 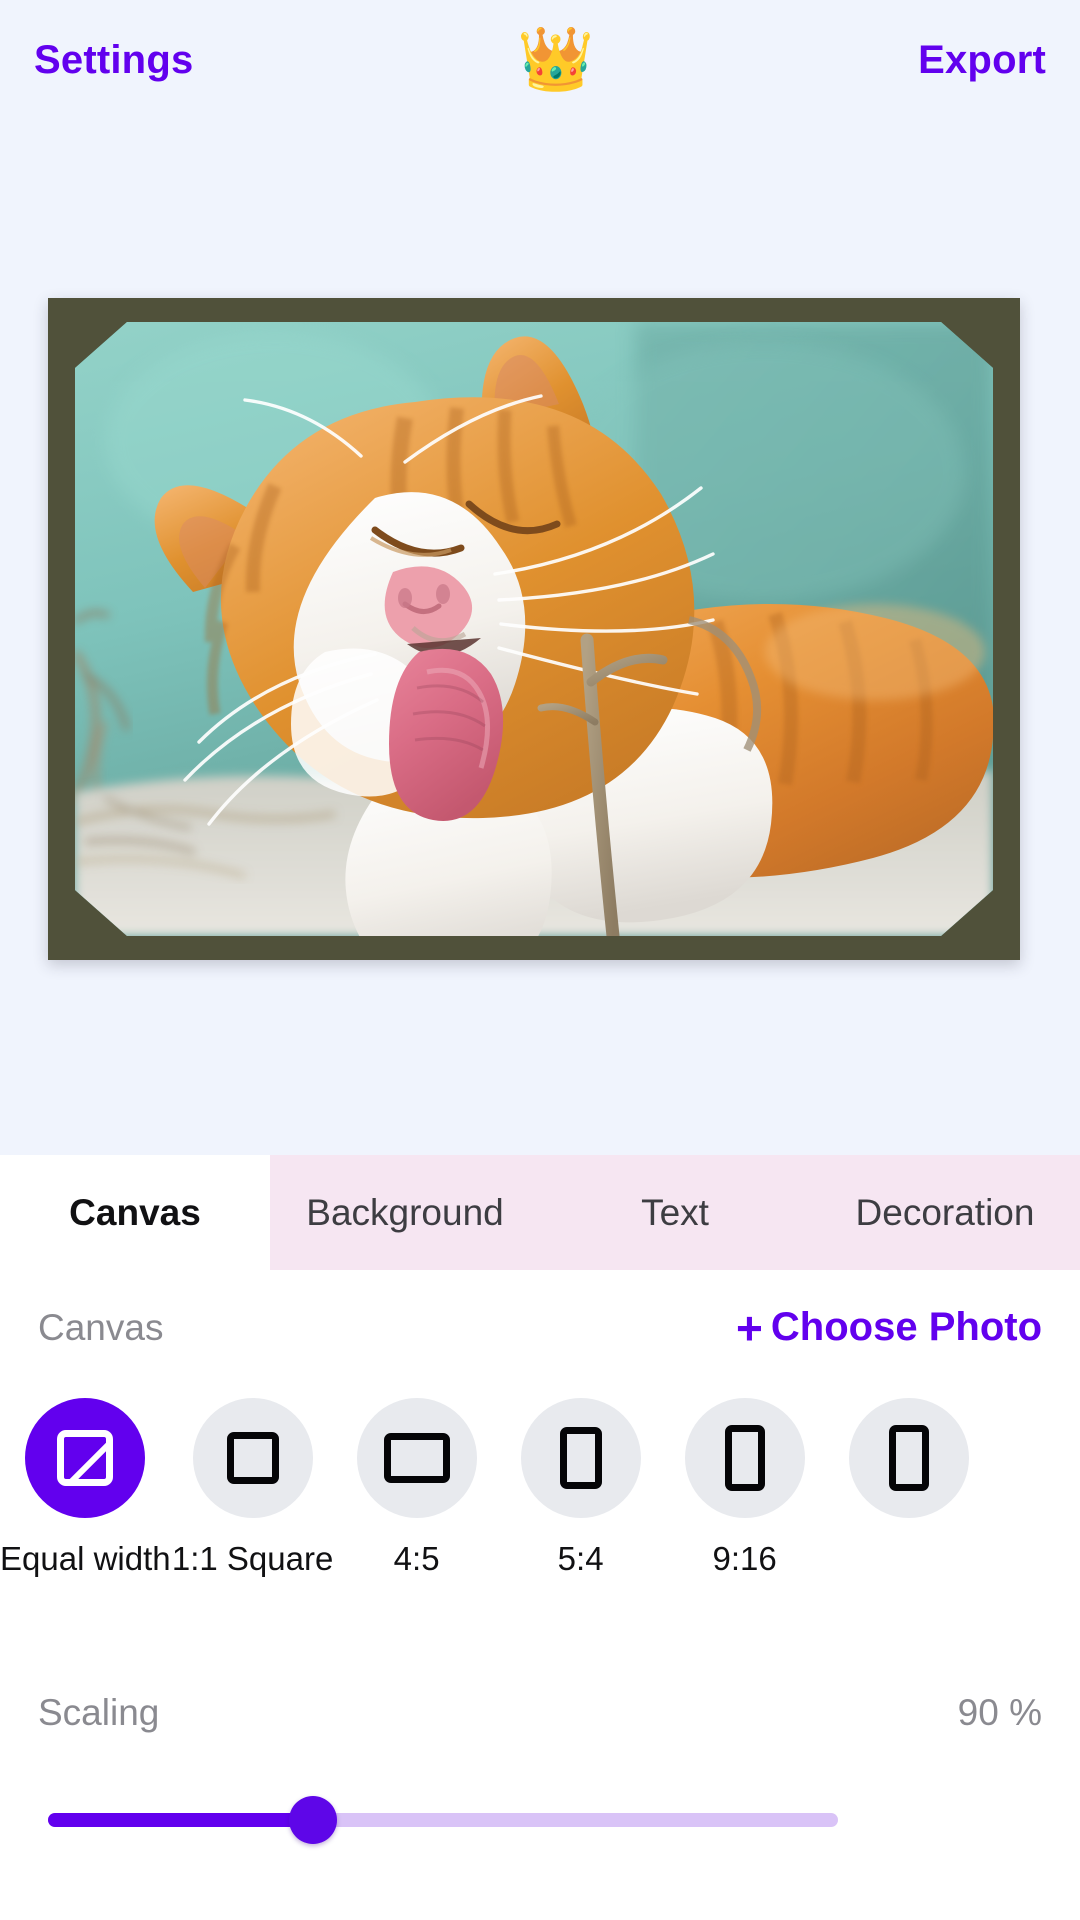 What do you see at coordinates (540, 1712) in the screenshot?
I see `scaling-header: Scaling 90 %` at bounding box center [540, 1712].